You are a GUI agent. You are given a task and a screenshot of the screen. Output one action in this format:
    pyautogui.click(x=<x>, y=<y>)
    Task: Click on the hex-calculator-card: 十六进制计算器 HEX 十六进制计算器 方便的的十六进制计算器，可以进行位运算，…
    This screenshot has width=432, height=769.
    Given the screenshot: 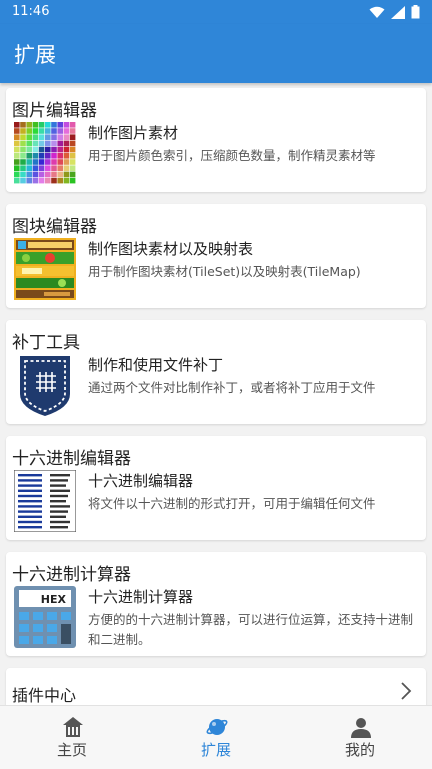 What is the action you would take?
    pyautogui.click(x=216, y=604)
    